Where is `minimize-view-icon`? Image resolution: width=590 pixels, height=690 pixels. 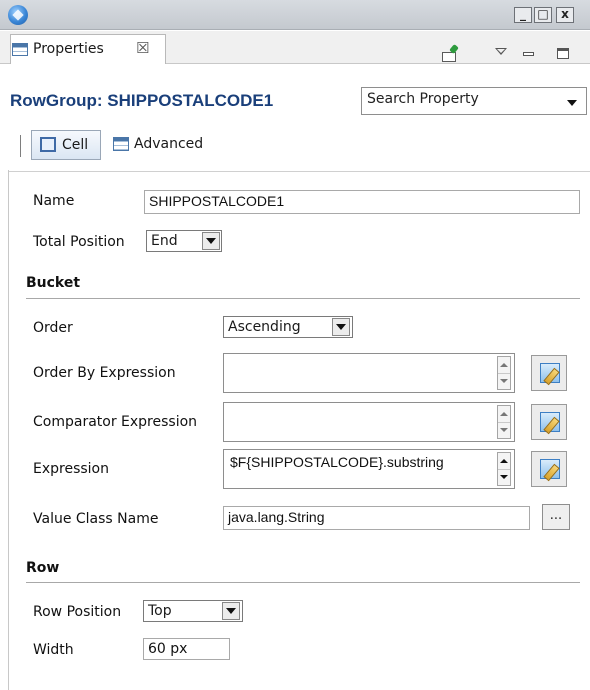 minimize-view-icon is located at coordinates (528, 54).